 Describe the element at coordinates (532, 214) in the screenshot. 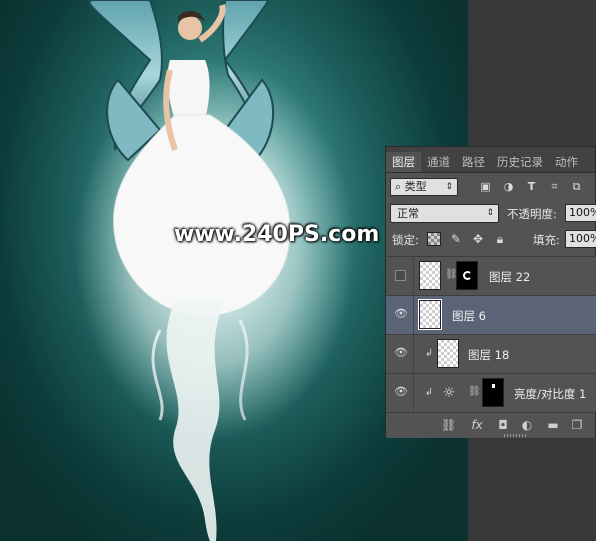

I see `opacity-label: 不透明度:` at that location.